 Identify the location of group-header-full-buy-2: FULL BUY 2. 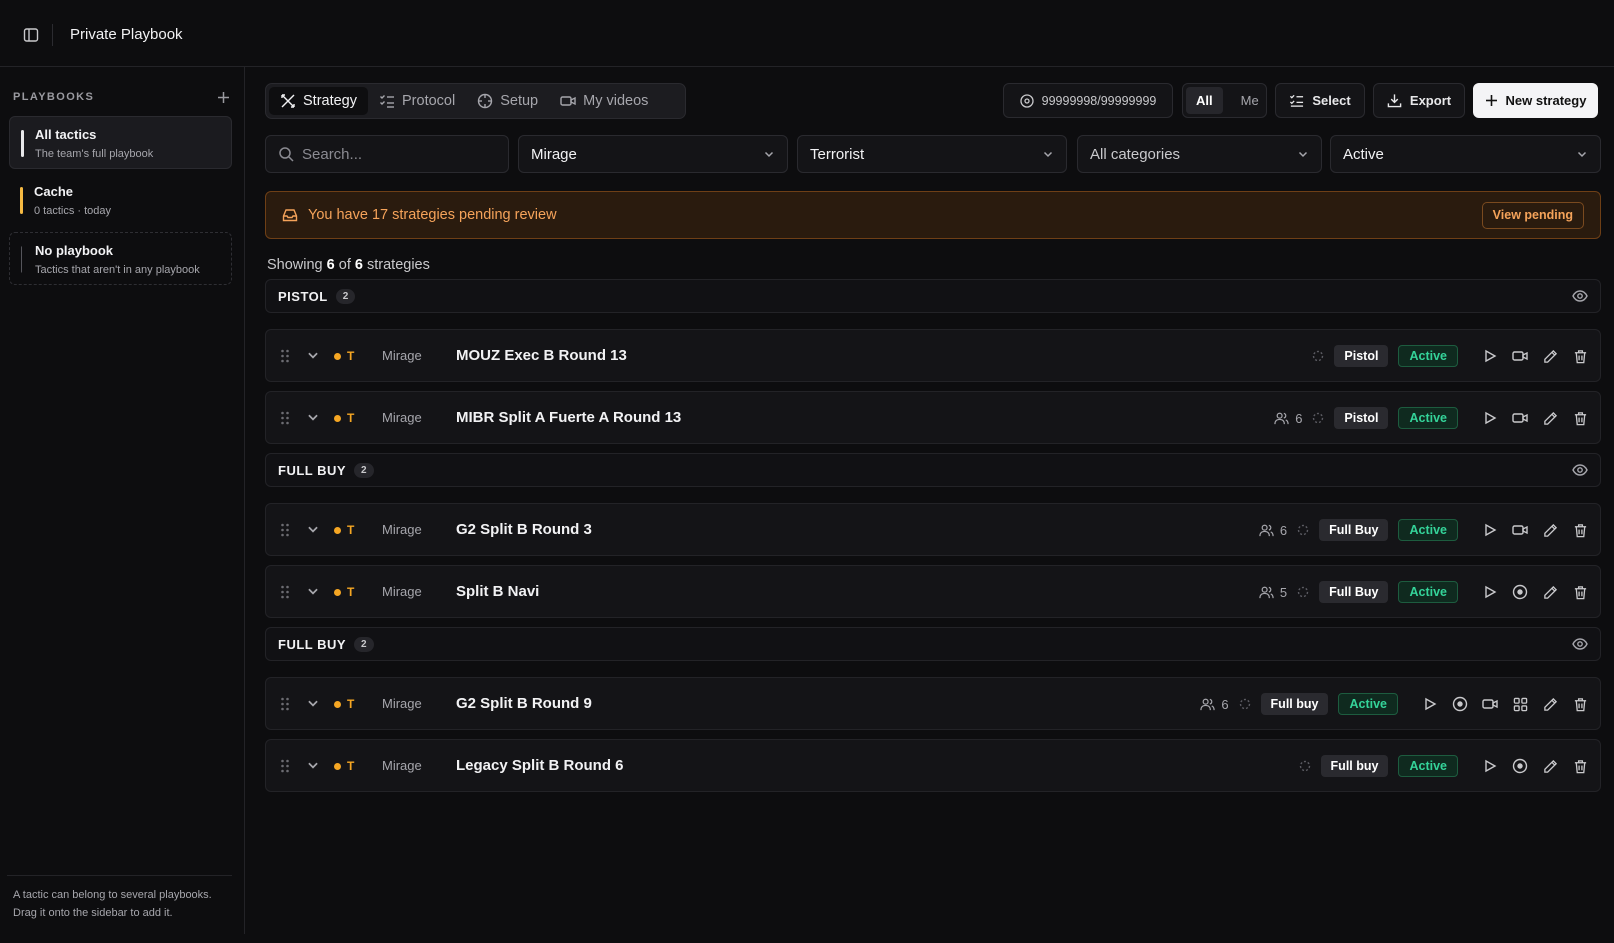
(933, 644).